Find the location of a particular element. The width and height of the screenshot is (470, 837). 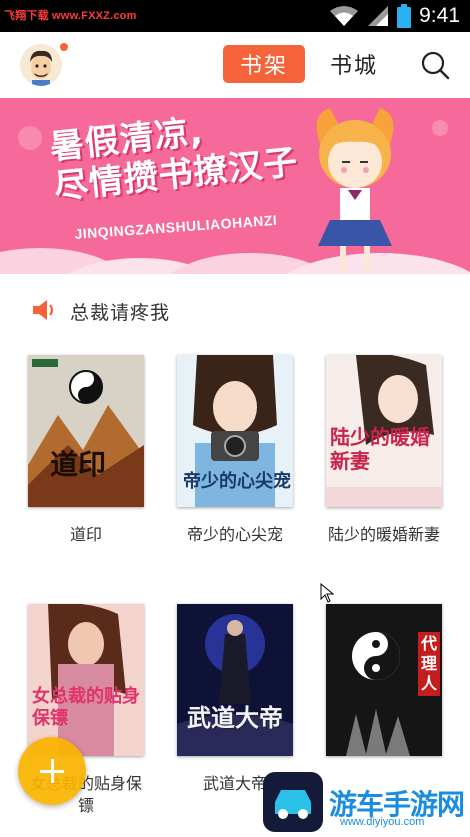

book-title: 陆少的暖婚新妻 is located at coordinates (383, 534).